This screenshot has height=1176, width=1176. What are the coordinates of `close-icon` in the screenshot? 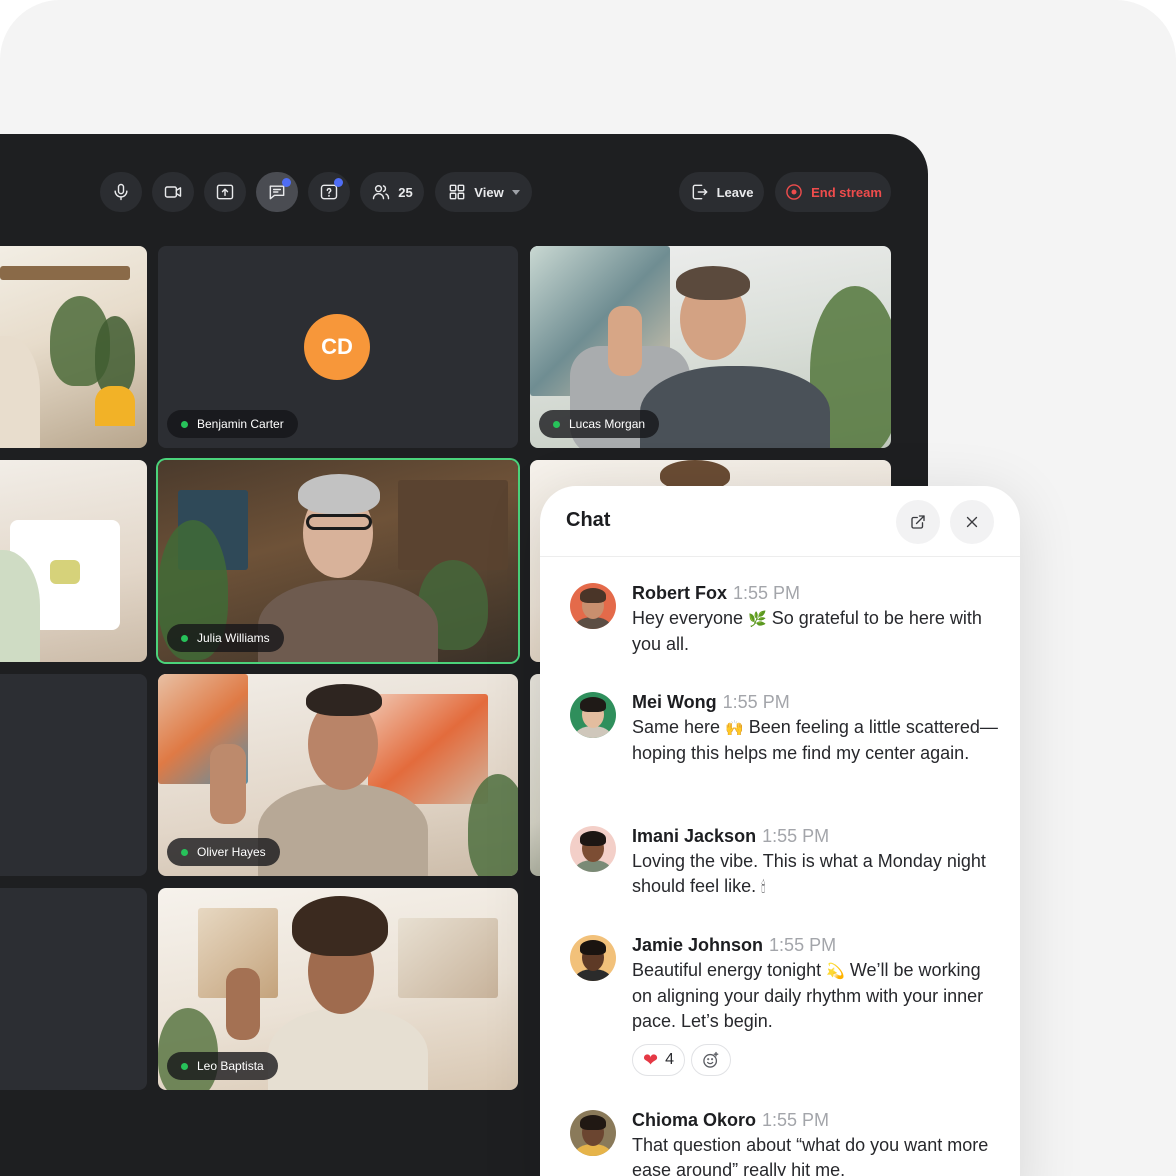 It's located at (972, 522).